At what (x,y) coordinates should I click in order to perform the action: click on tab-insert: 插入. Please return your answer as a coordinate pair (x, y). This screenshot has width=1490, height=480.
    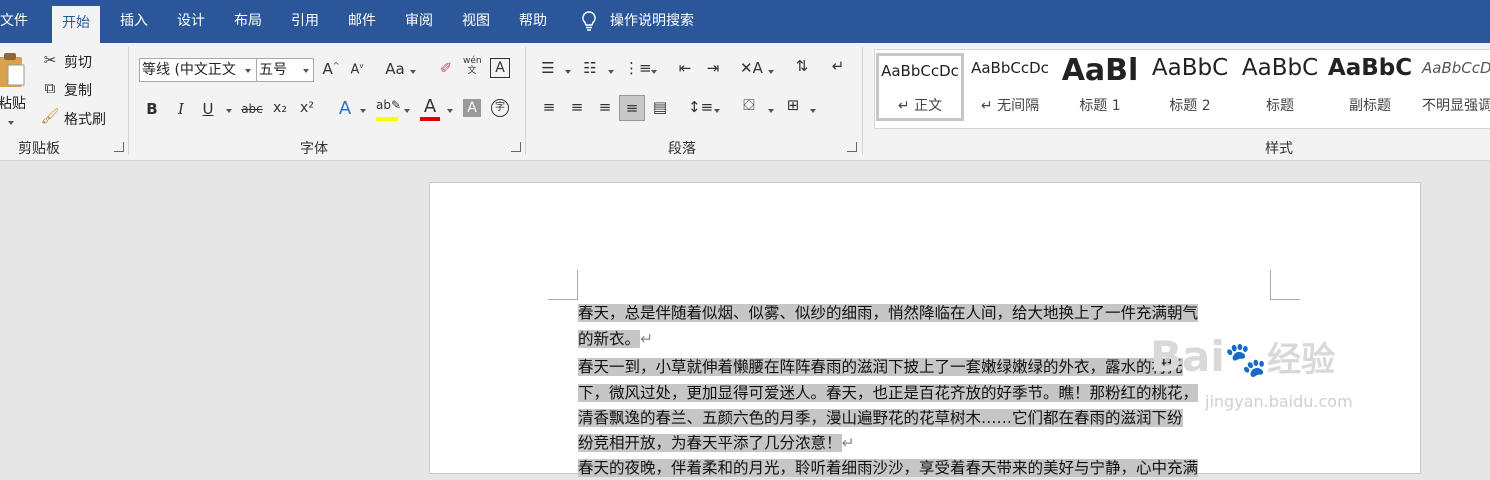
    Looking at the image, I should click on (134, 21).